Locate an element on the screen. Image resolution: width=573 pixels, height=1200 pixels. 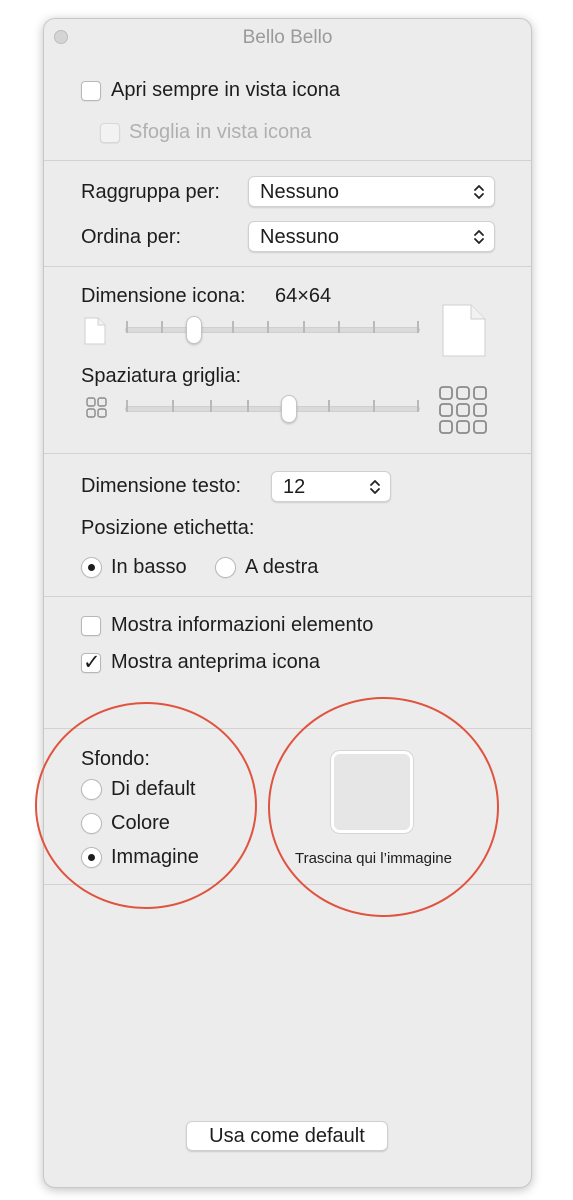
text-size-label: Dimensione testo: is located at coordinates (161, 486).